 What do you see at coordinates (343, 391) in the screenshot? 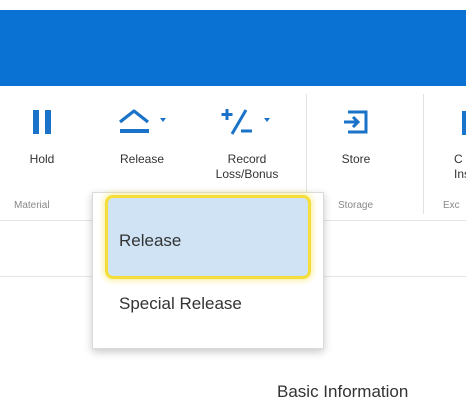
I see `section-title: Basic Information` at bounding box center [343, 391].